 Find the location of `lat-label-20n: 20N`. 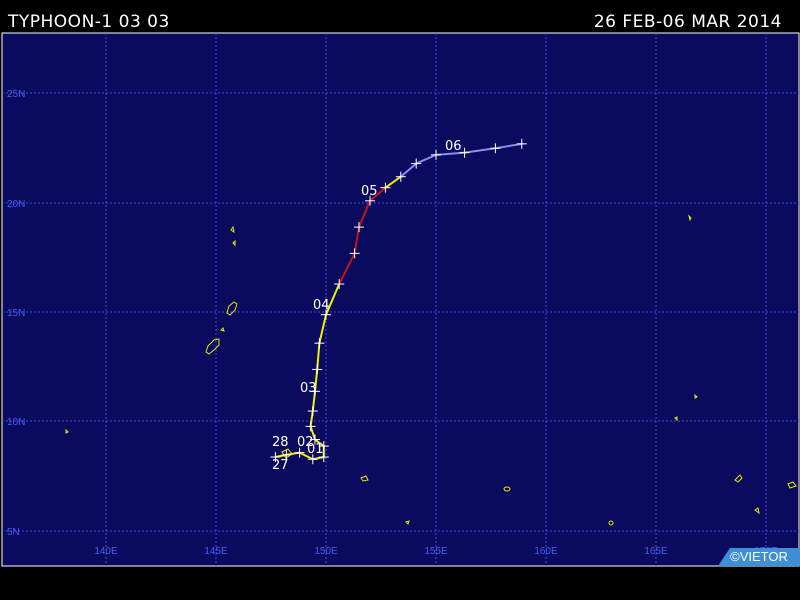

lat-label-20n: 20N is located at coordinates (16, 204).